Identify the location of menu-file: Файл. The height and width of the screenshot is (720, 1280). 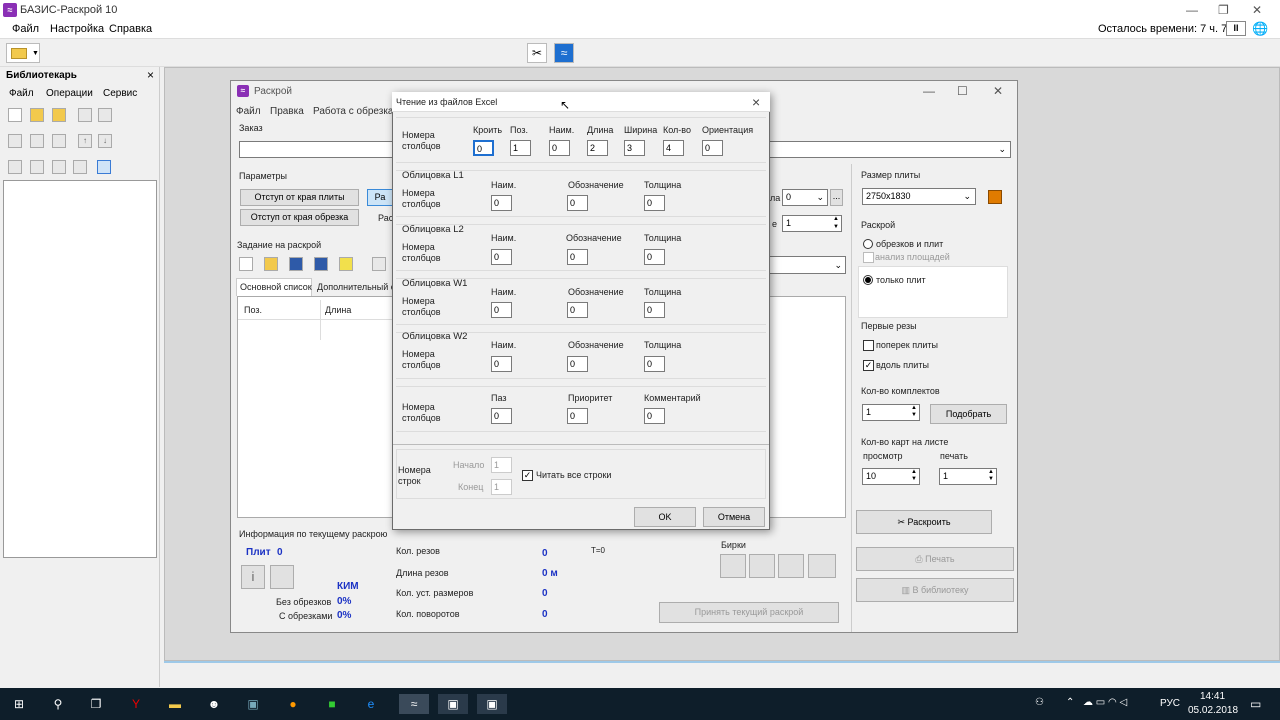
(25, 29).